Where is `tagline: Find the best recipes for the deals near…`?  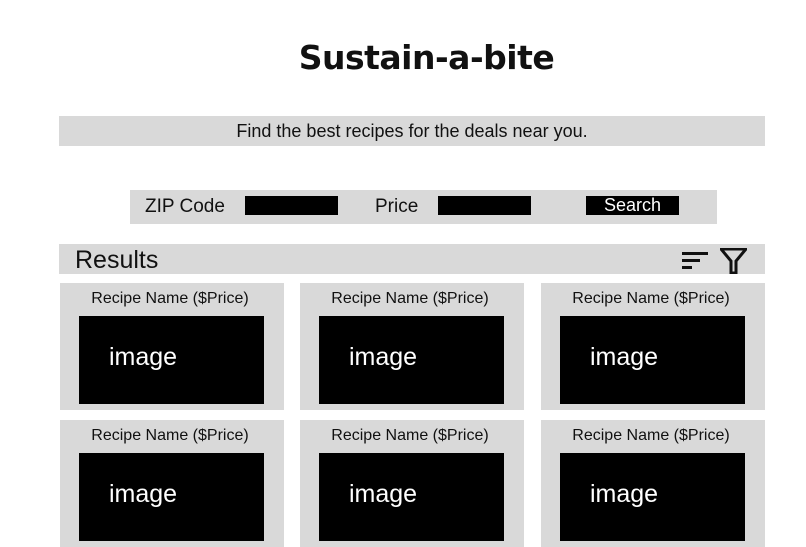
tagline: Find the best recipes for the deals near… is located at coordinates (412, 131).